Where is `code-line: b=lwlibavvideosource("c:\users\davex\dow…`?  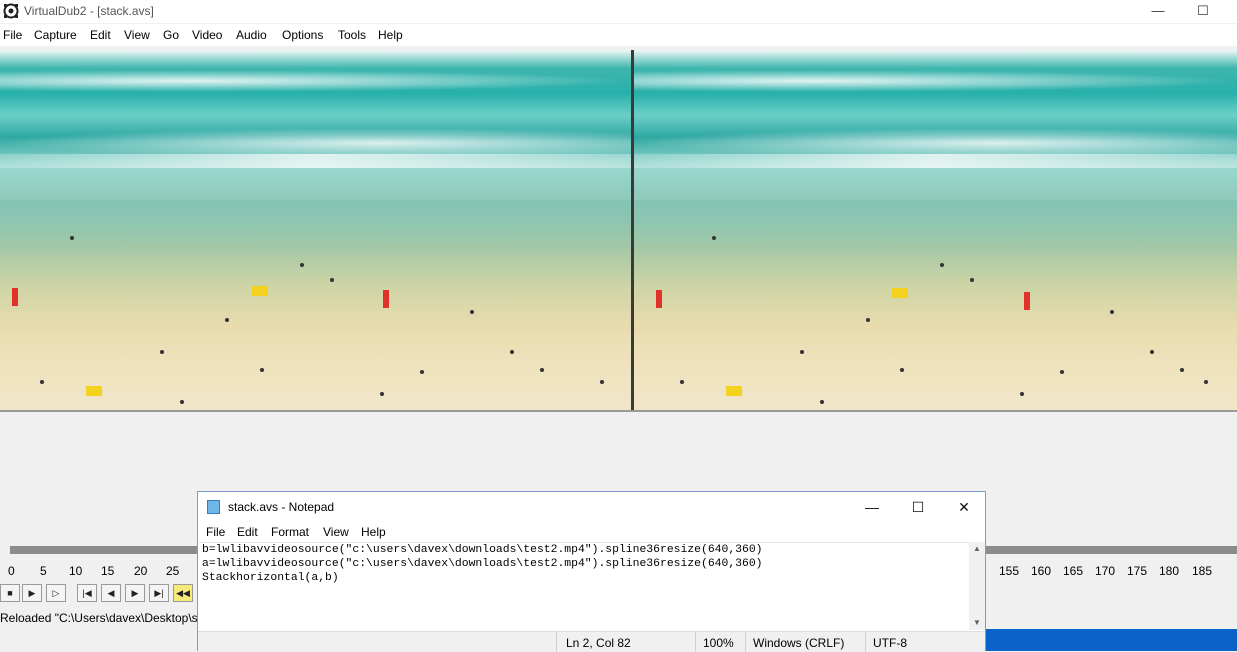 code-line: b=lwlibavvideosource("c:\users\davex\dow… is located at coordinates (482, 550).